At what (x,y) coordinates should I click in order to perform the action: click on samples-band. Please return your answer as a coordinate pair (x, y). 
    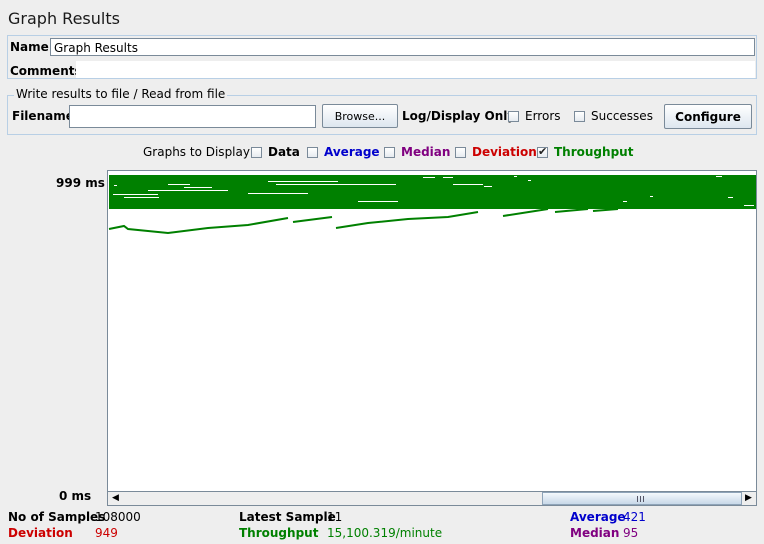
    Looking at the image, I should click on (432, 192).